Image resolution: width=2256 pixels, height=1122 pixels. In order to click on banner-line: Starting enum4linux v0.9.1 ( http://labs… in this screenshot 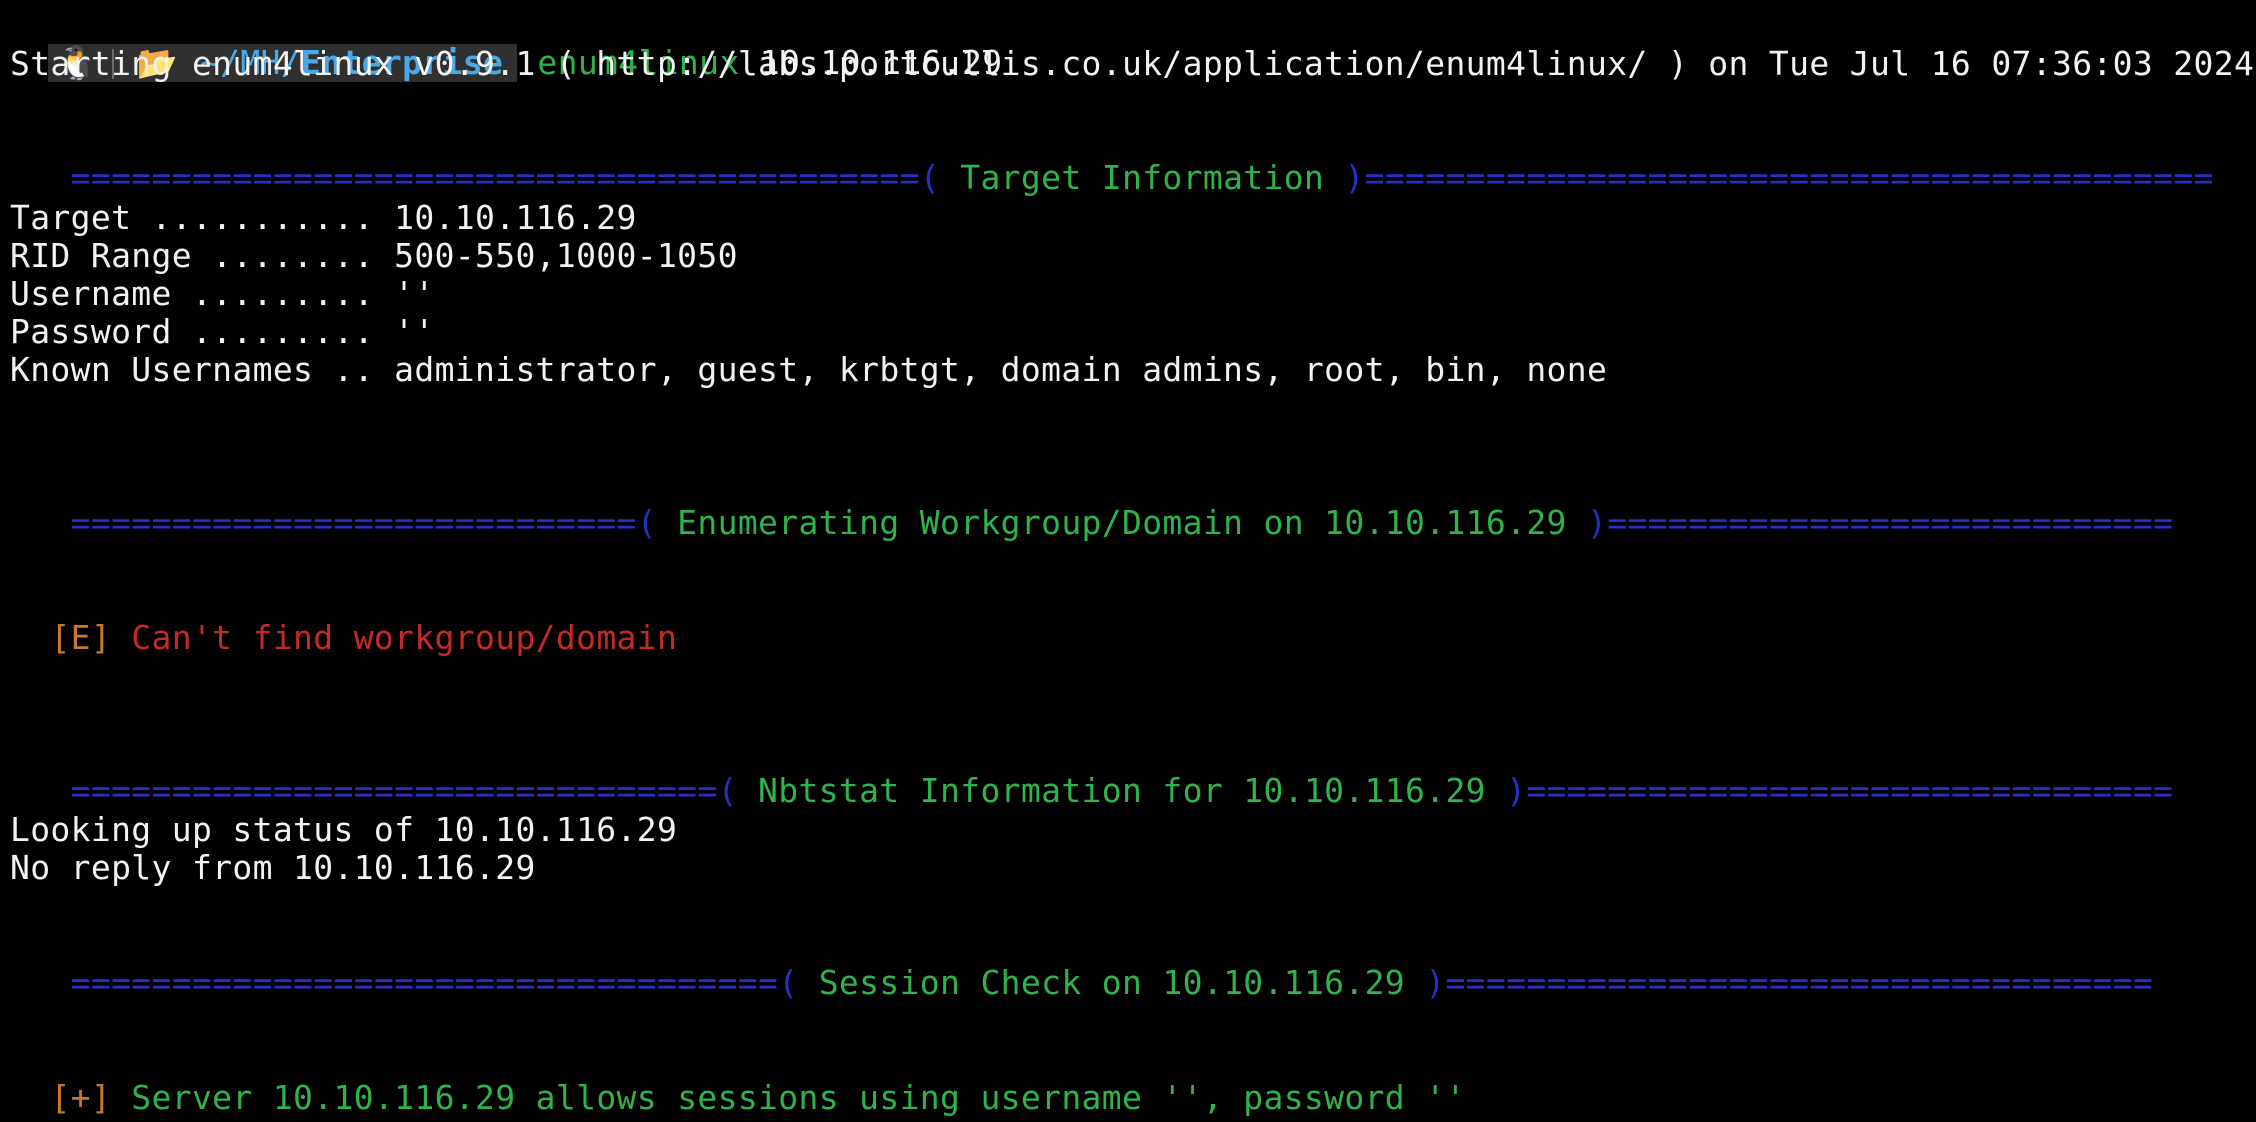, I will do `click(1132, 63)`.